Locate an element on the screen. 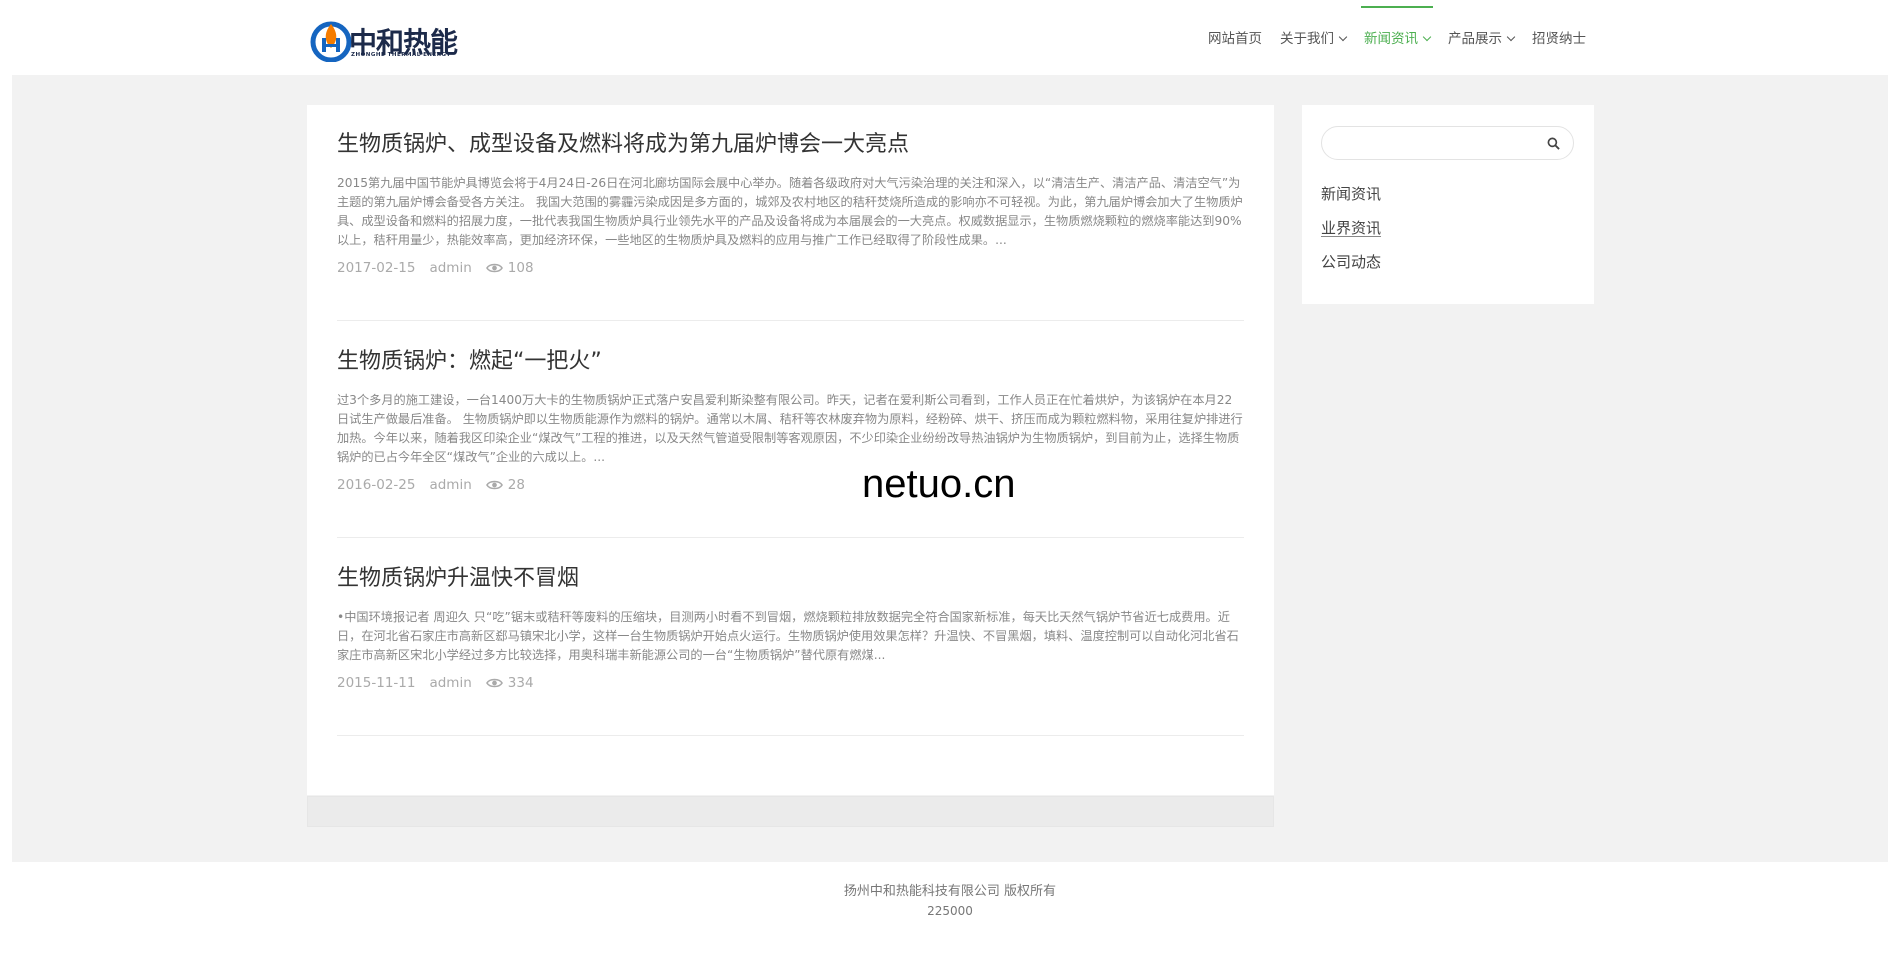 The height and width of the screenshot is (970, 1900). sidebar: 新闻资讯 业界资讯 公司动态 is located at coordinates (1448, 204).